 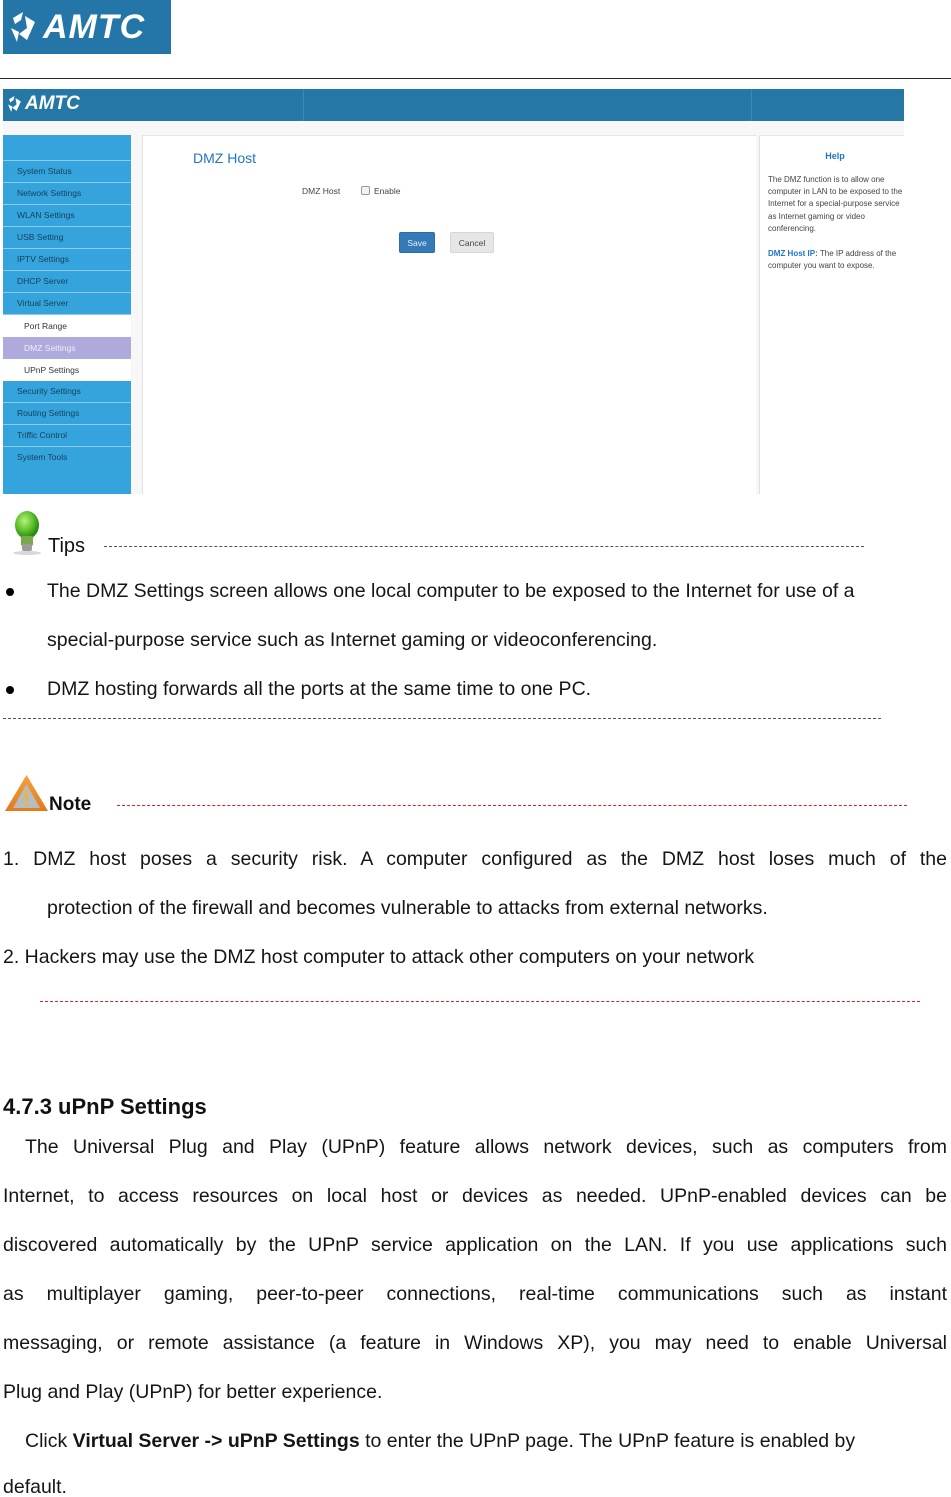 What do you see at coordinates (67, 392) in the screenshot?
I see `sidebar-item-security-settings: Security Settings` at bounding box center [67, 392].